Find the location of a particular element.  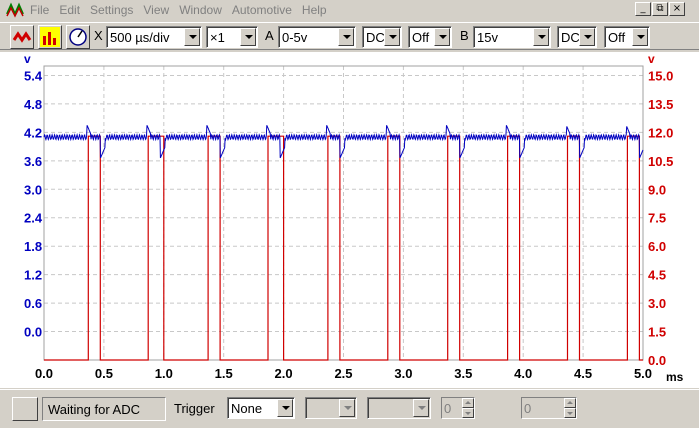

y-left-tick-label: 4.2 is located at coordinates (33, 132).